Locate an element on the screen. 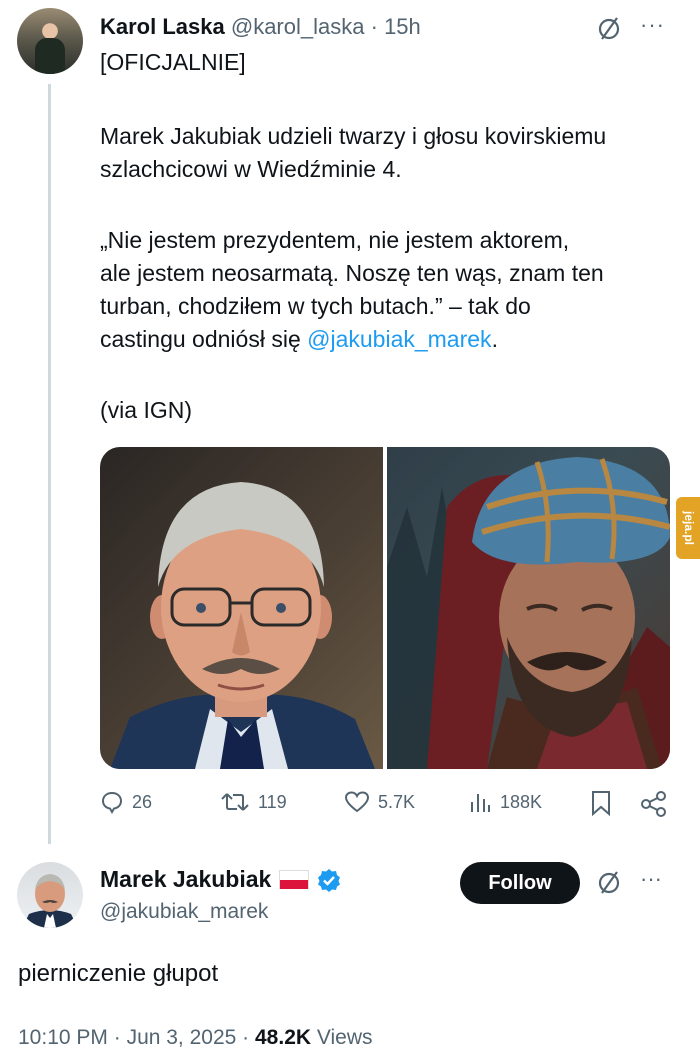 This screenshot has height=1056, width=700. heart-icon is located at coordinates (357, 802).